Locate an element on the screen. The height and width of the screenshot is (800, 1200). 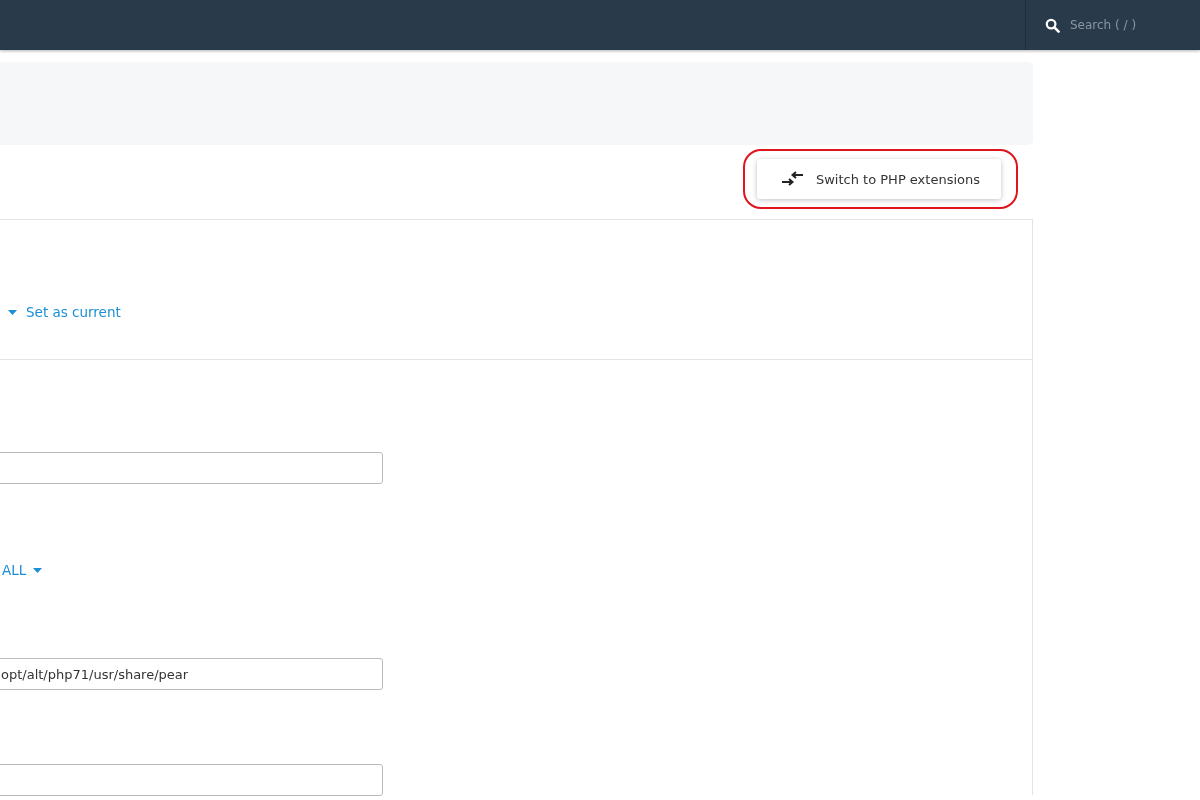
level-dropdown: ALL is located at coordinates (517, 570).